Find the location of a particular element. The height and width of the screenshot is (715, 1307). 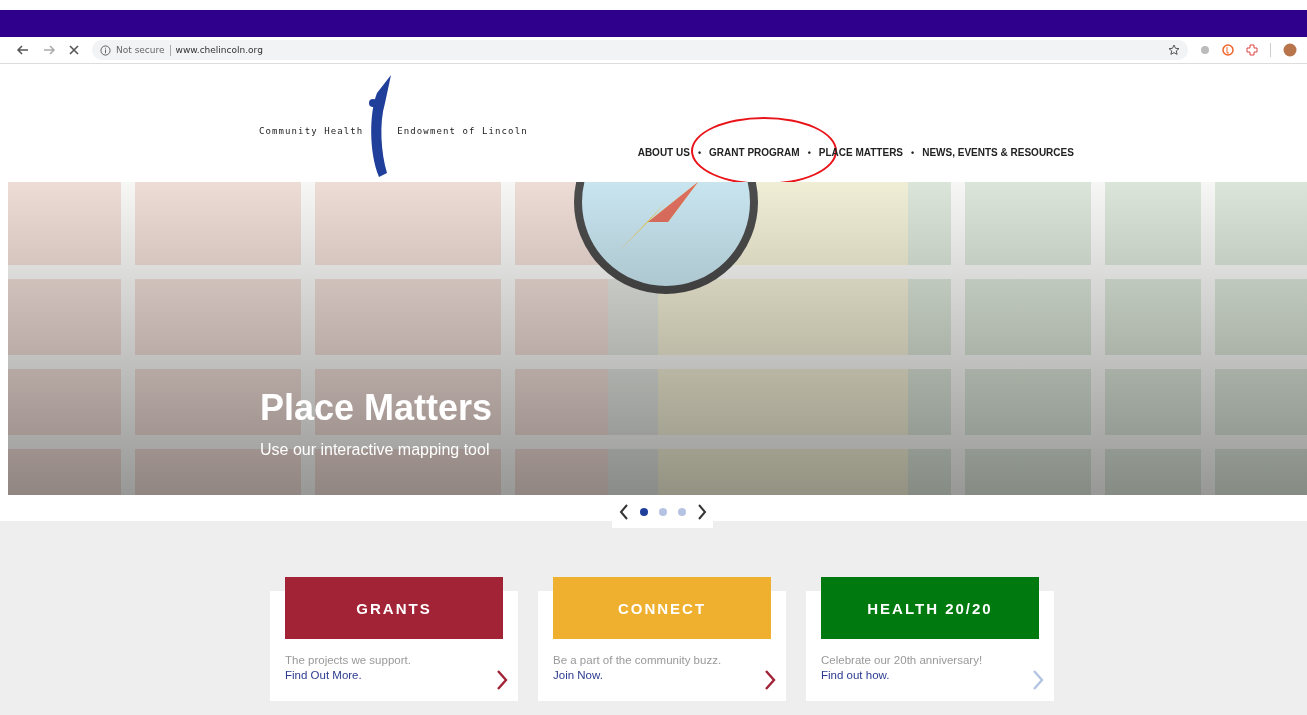

card-text: Be a part of the community buzz. Join Now. is located at coordinates (638, 668).